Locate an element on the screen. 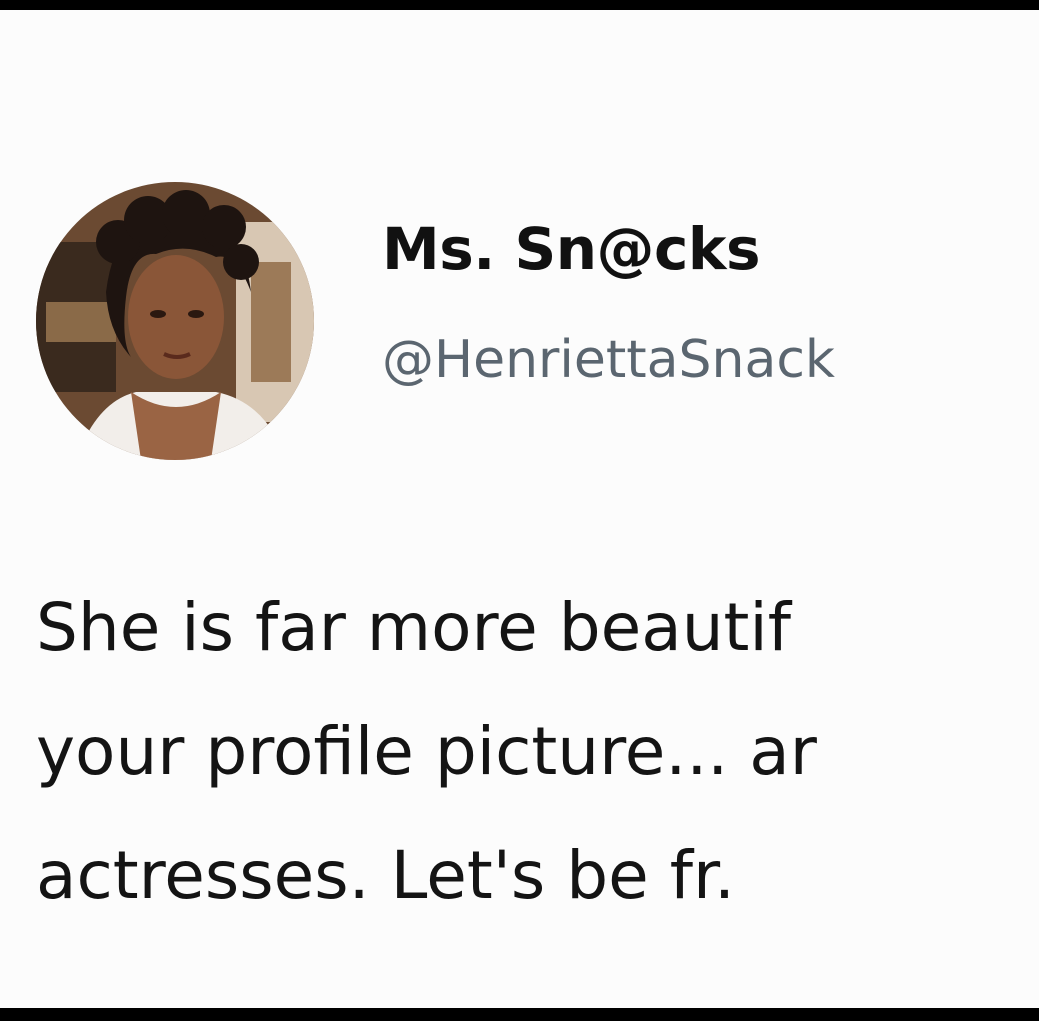 This screenshot has width=1039, height=1021. avatar is located at coordinates (175, 321).